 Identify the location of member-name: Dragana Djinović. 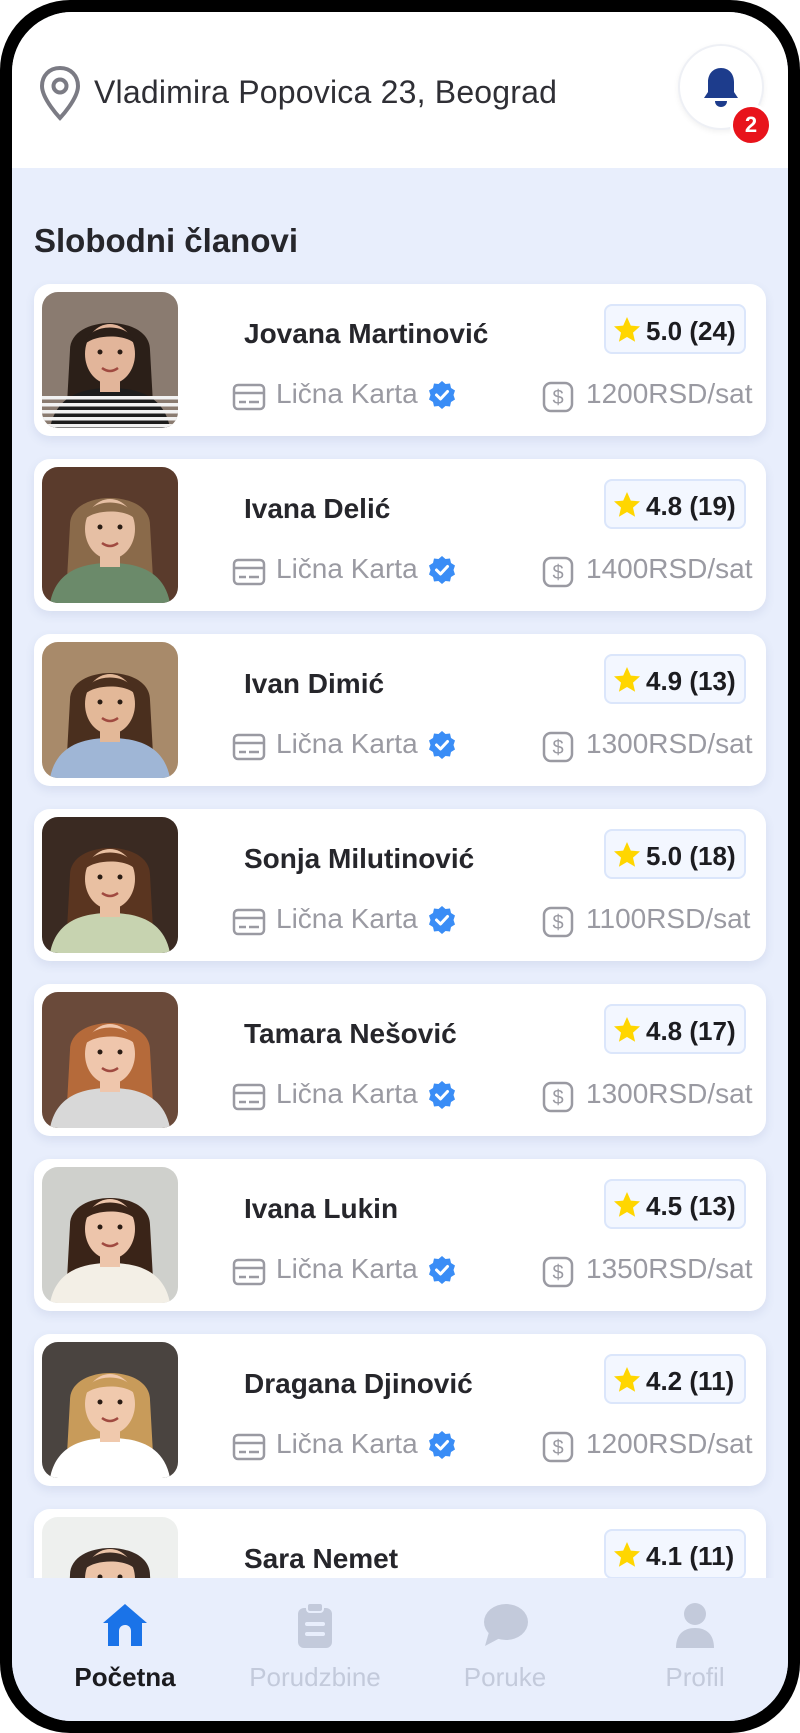
(358, 1383).